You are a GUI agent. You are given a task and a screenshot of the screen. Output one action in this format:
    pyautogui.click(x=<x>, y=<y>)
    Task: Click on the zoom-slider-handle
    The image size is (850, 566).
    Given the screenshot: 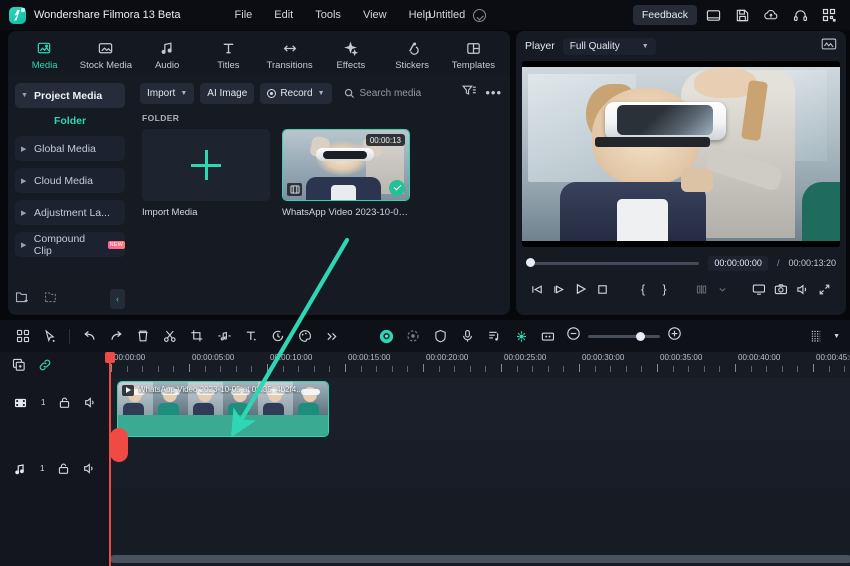 What is the action you would take?
    pyautogui.click(x=640, y=336)
    